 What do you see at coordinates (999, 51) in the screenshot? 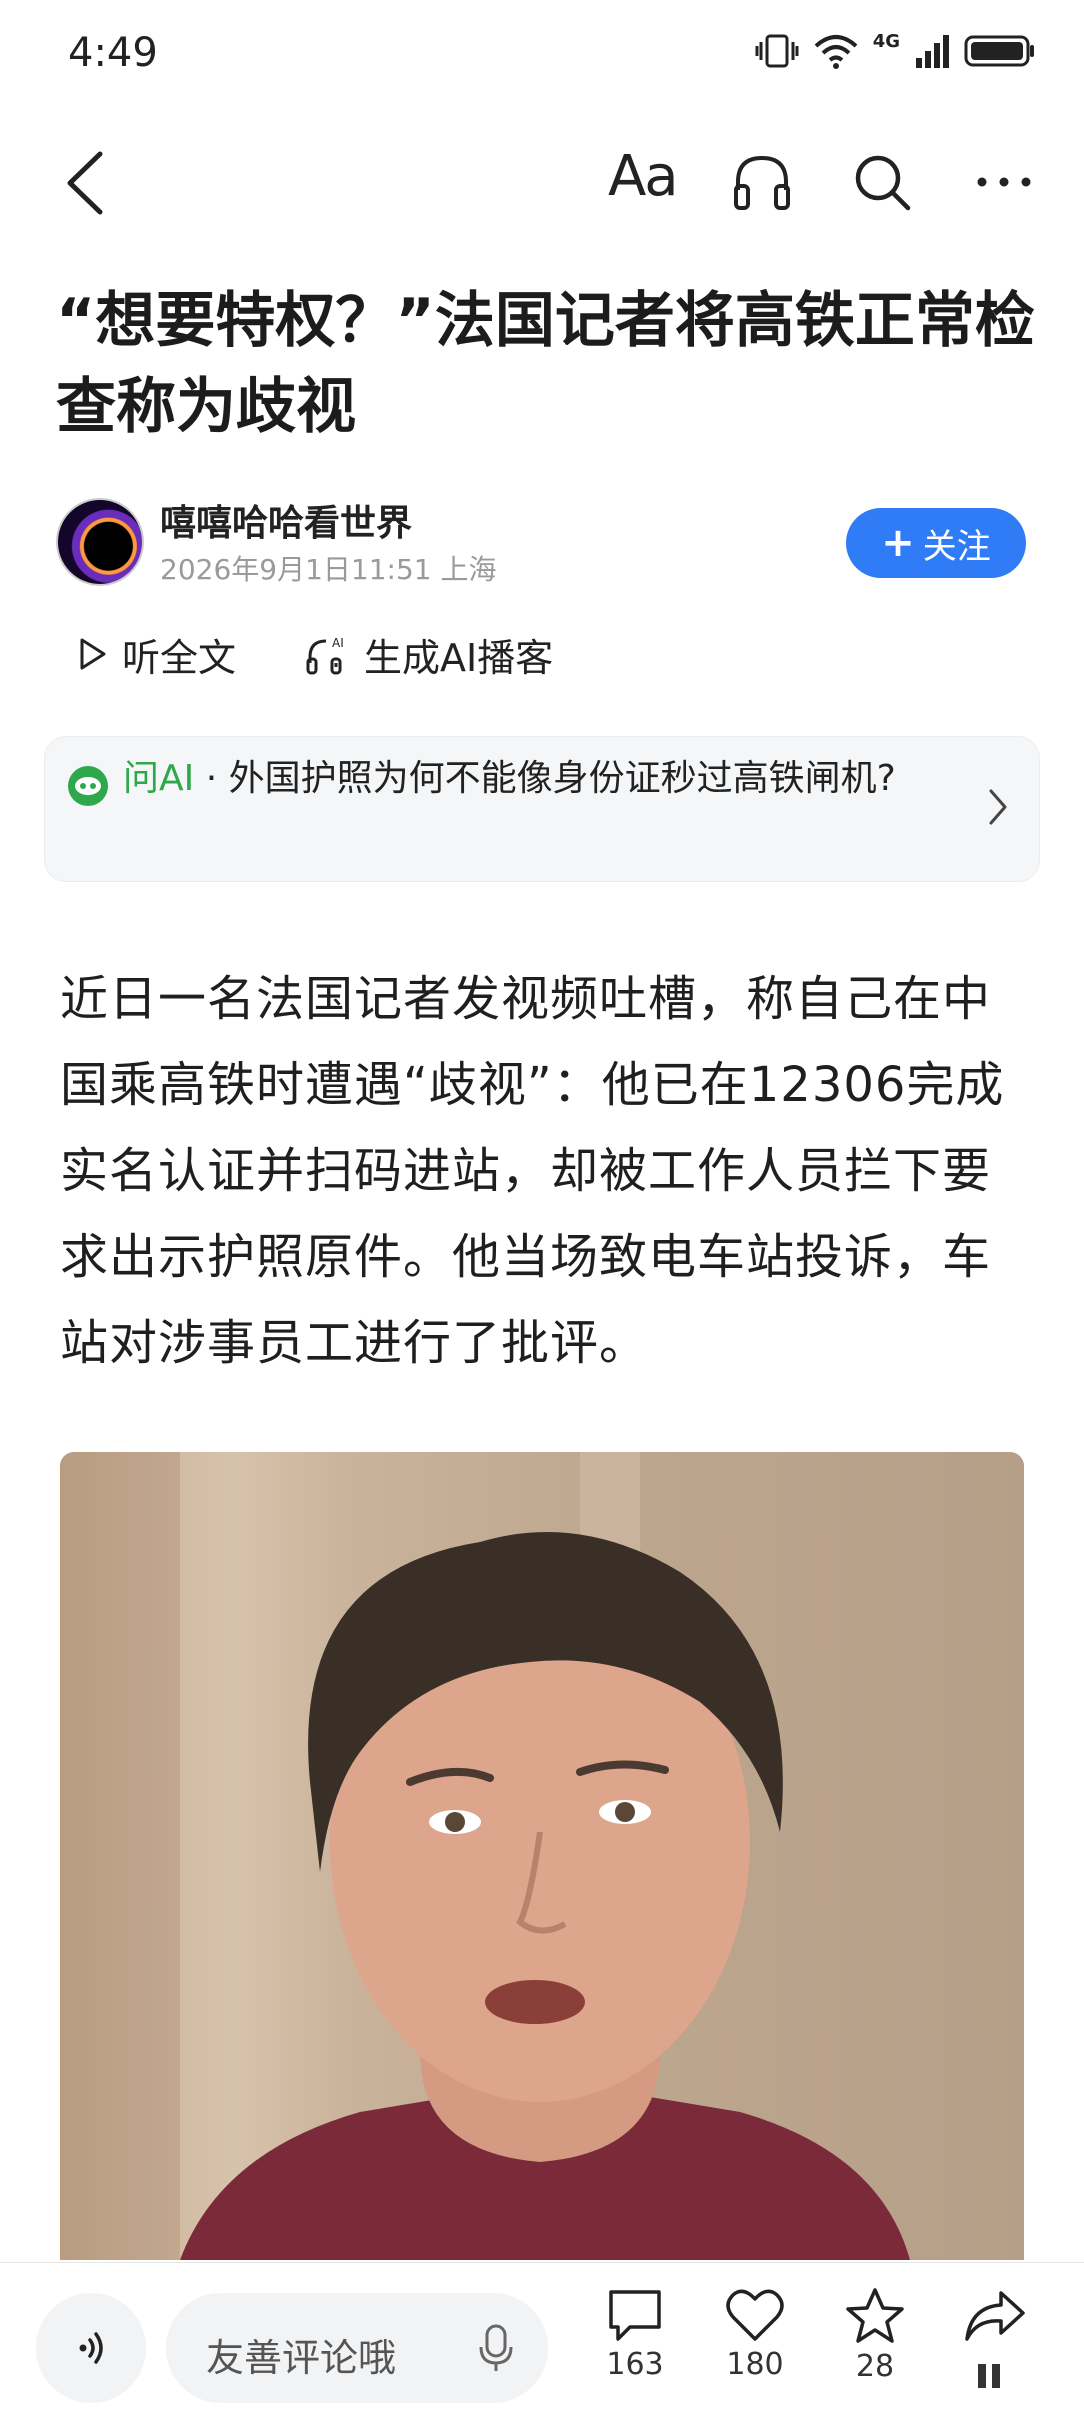
I see `battery-icon` at bounding box center [999, 51].